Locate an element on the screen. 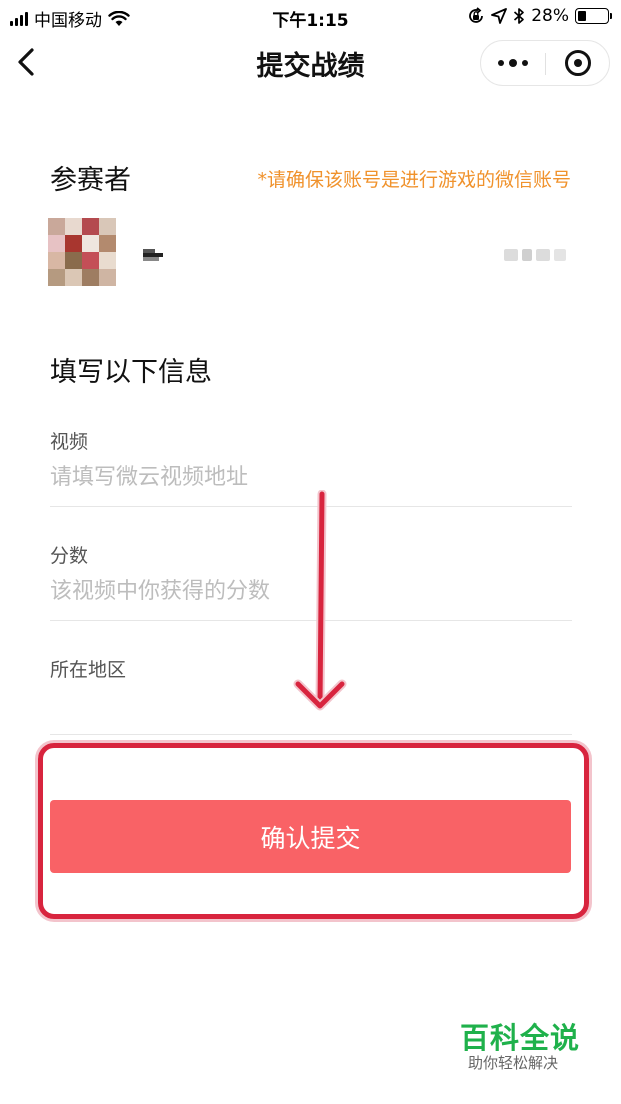  orientation-lock-icon is located at coordinates (476, 15).